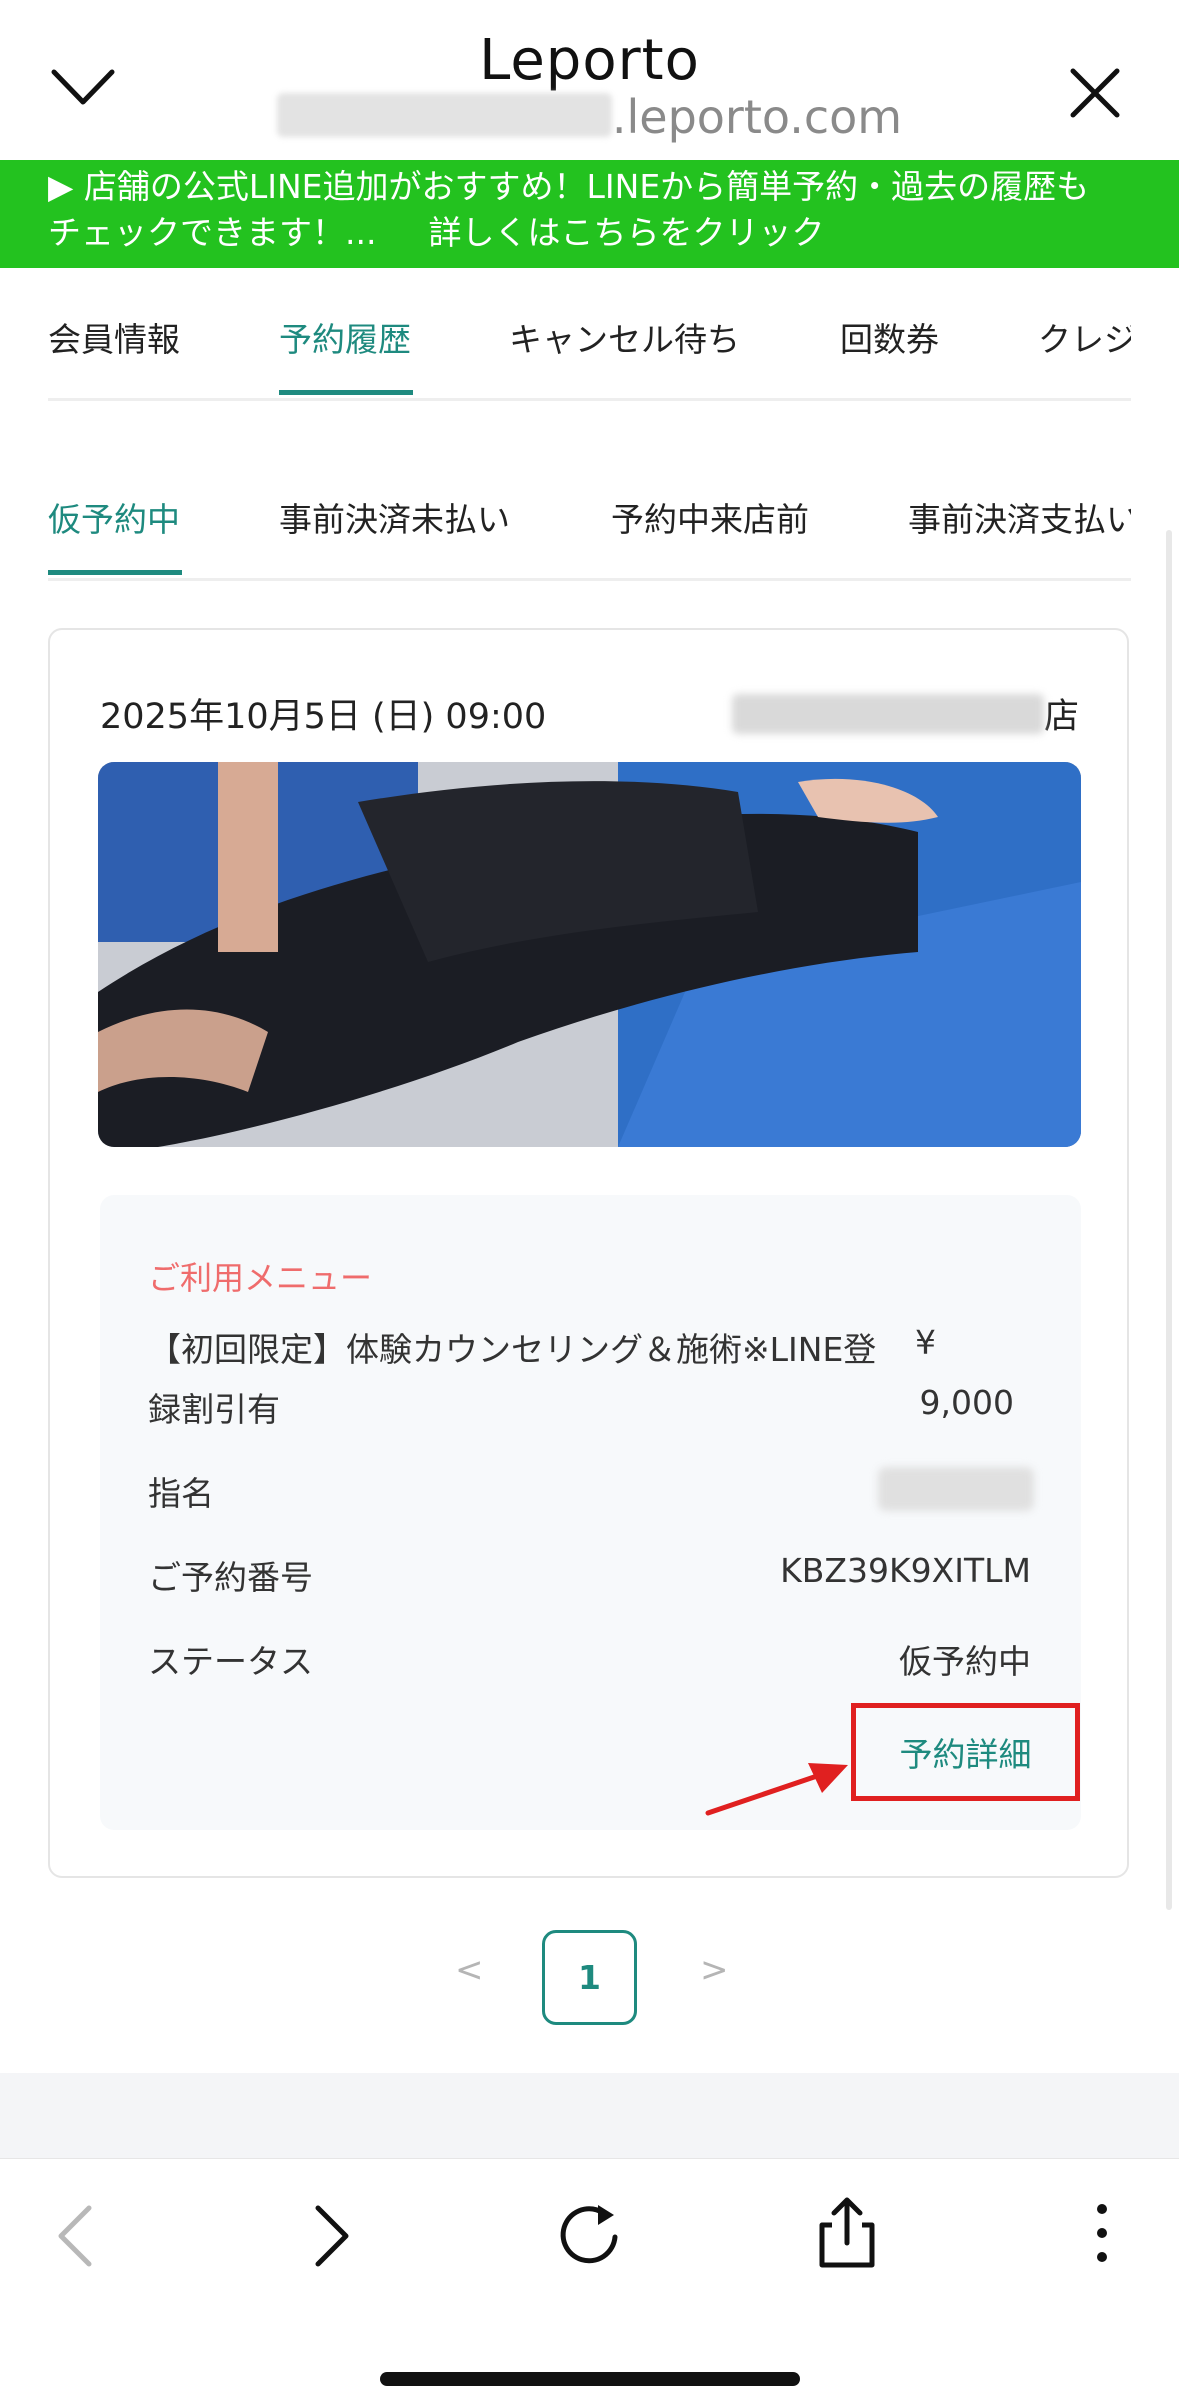  I want to click on main-tabbar: 会員情報 予約履歴 キャンセル待ち 回数券 クレジ, so click(589, 334).